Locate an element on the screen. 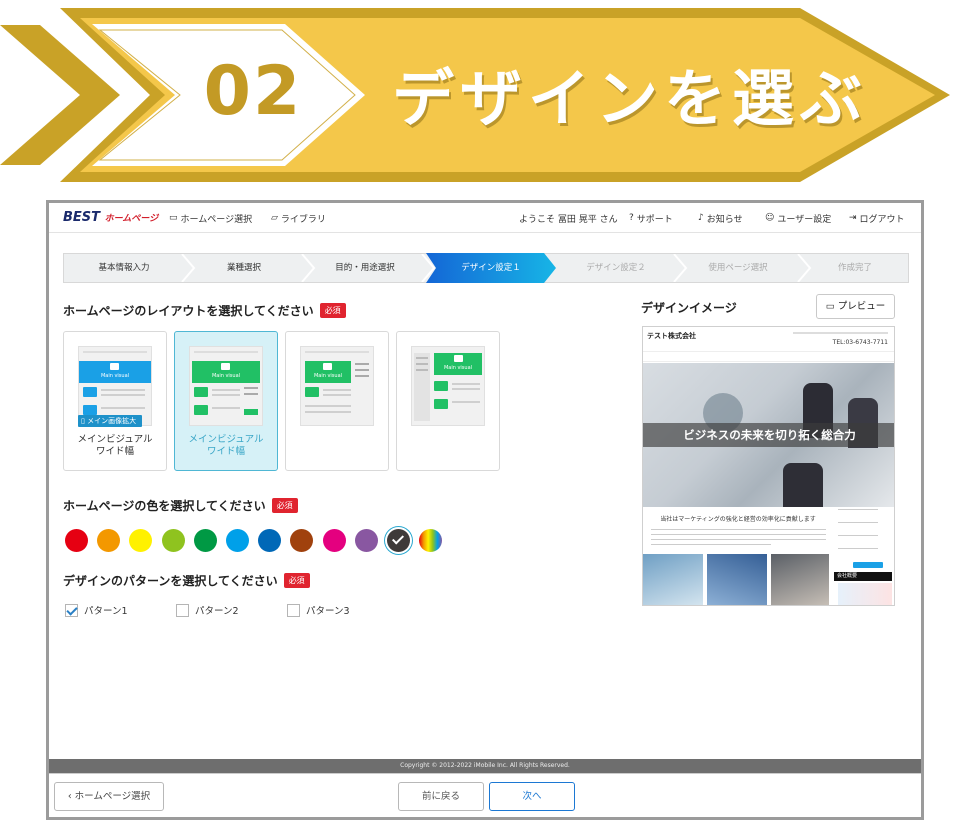 Image resolution: width=970 pixels, height=832 pixels. pattern-option-3: パターン3 is located at coordinates (318, 610).